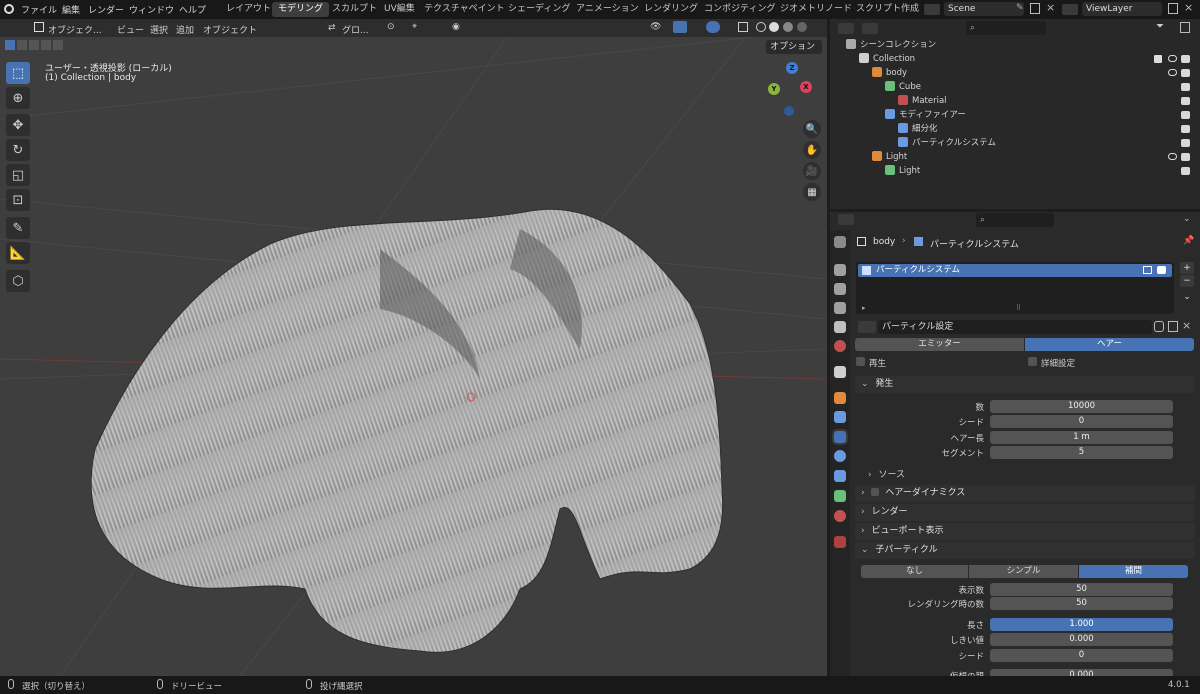 Image resolution: width=1200 pixels, height=694 pixels. What do you see at coordinates (414, 27) in the screenshot?
I see `snap-icon: ⌖` at bounding box center [414, 27].